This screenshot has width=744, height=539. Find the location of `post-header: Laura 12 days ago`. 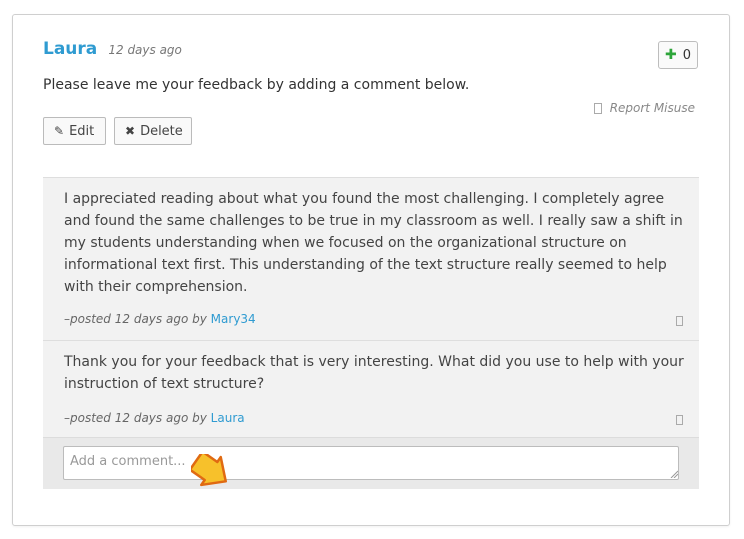

post-header: Laura 12 days ago is located at coordinates (112, 49).